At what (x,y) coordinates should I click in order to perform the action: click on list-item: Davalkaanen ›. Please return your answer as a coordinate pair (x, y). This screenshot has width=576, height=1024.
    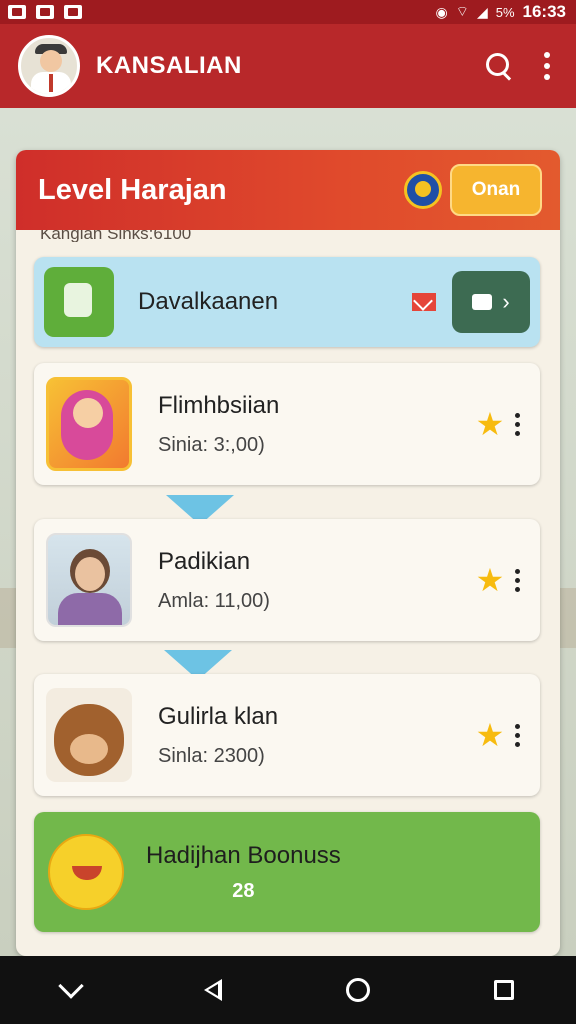
    Looking at the image, I should click on (287, 302).